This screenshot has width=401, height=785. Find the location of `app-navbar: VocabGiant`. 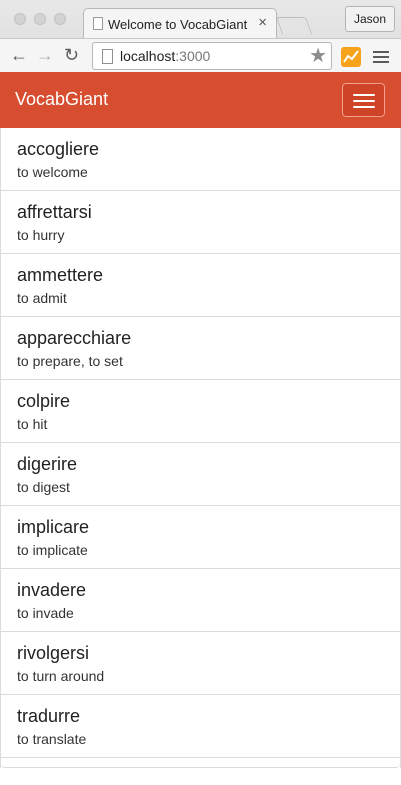

app-navbar: VocabGiant is located at coordinates (200, 100).